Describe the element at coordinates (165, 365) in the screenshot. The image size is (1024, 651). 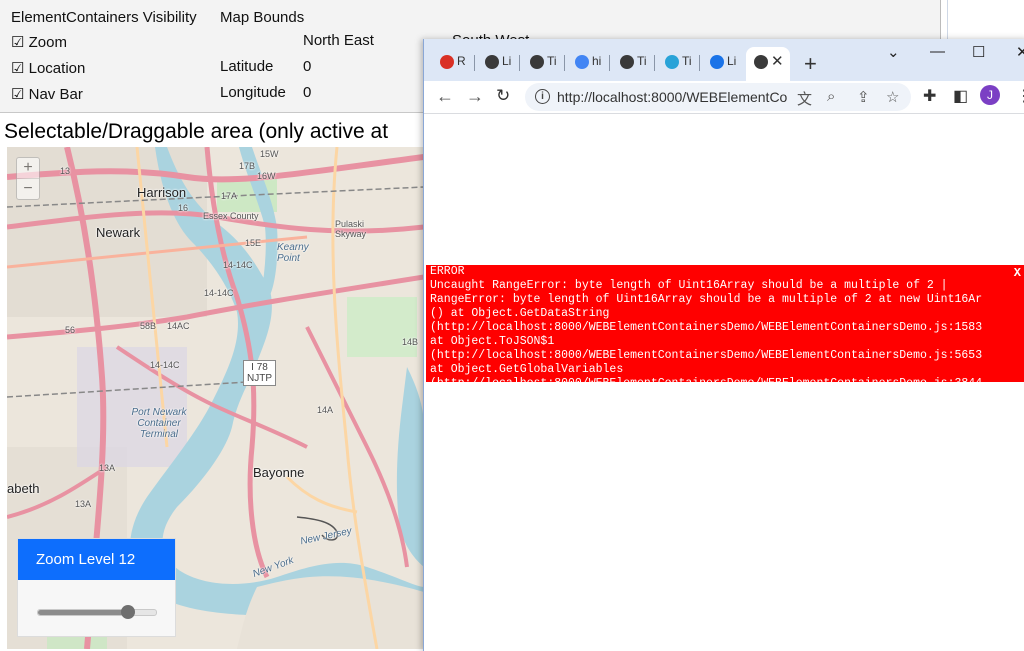
I see `map-shield-14-14c-c: 14-14C` at that location.